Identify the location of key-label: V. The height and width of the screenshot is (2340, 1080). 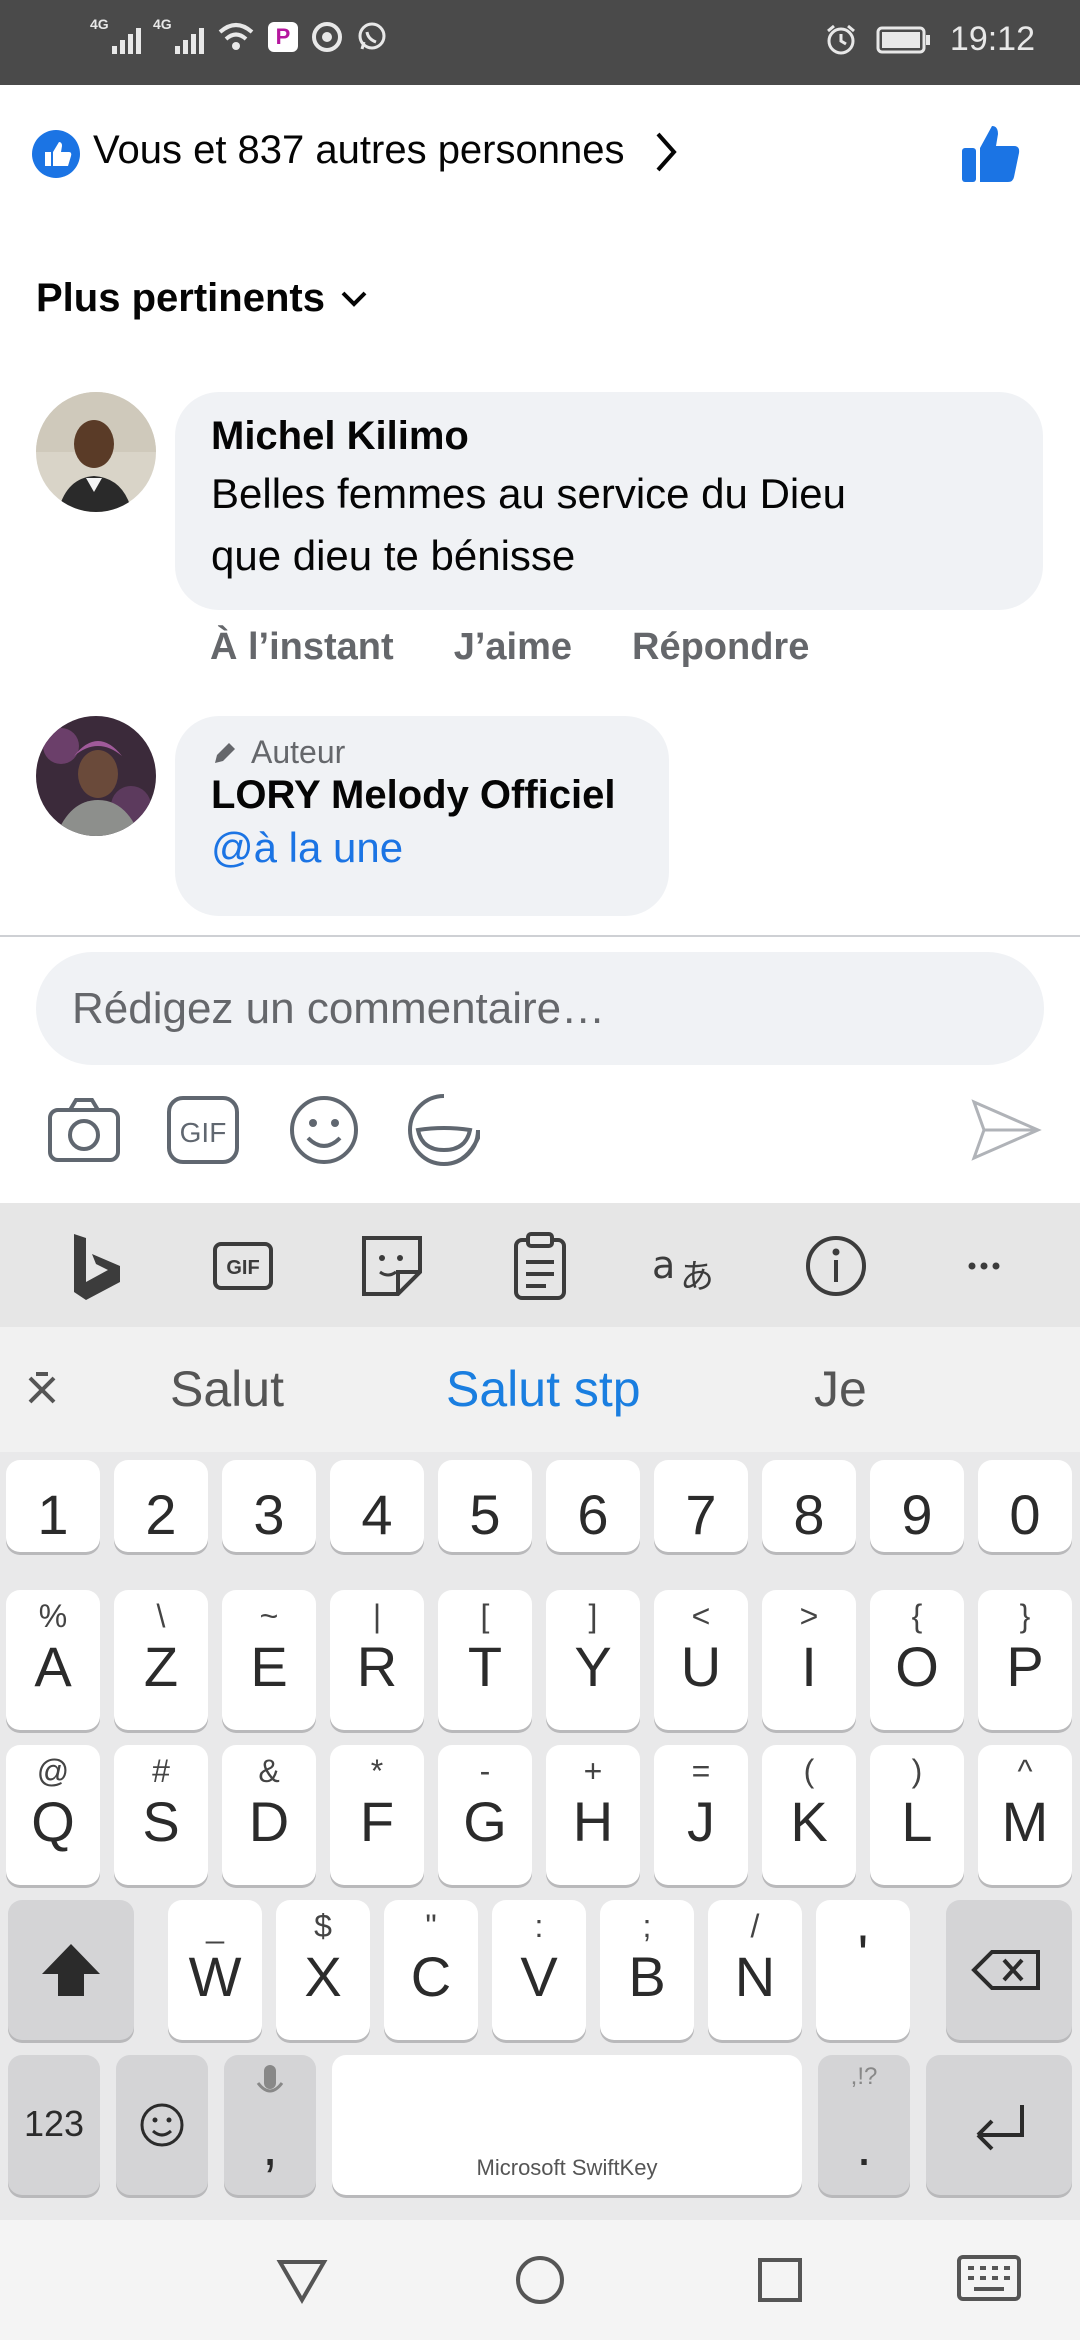
(539, 1976).